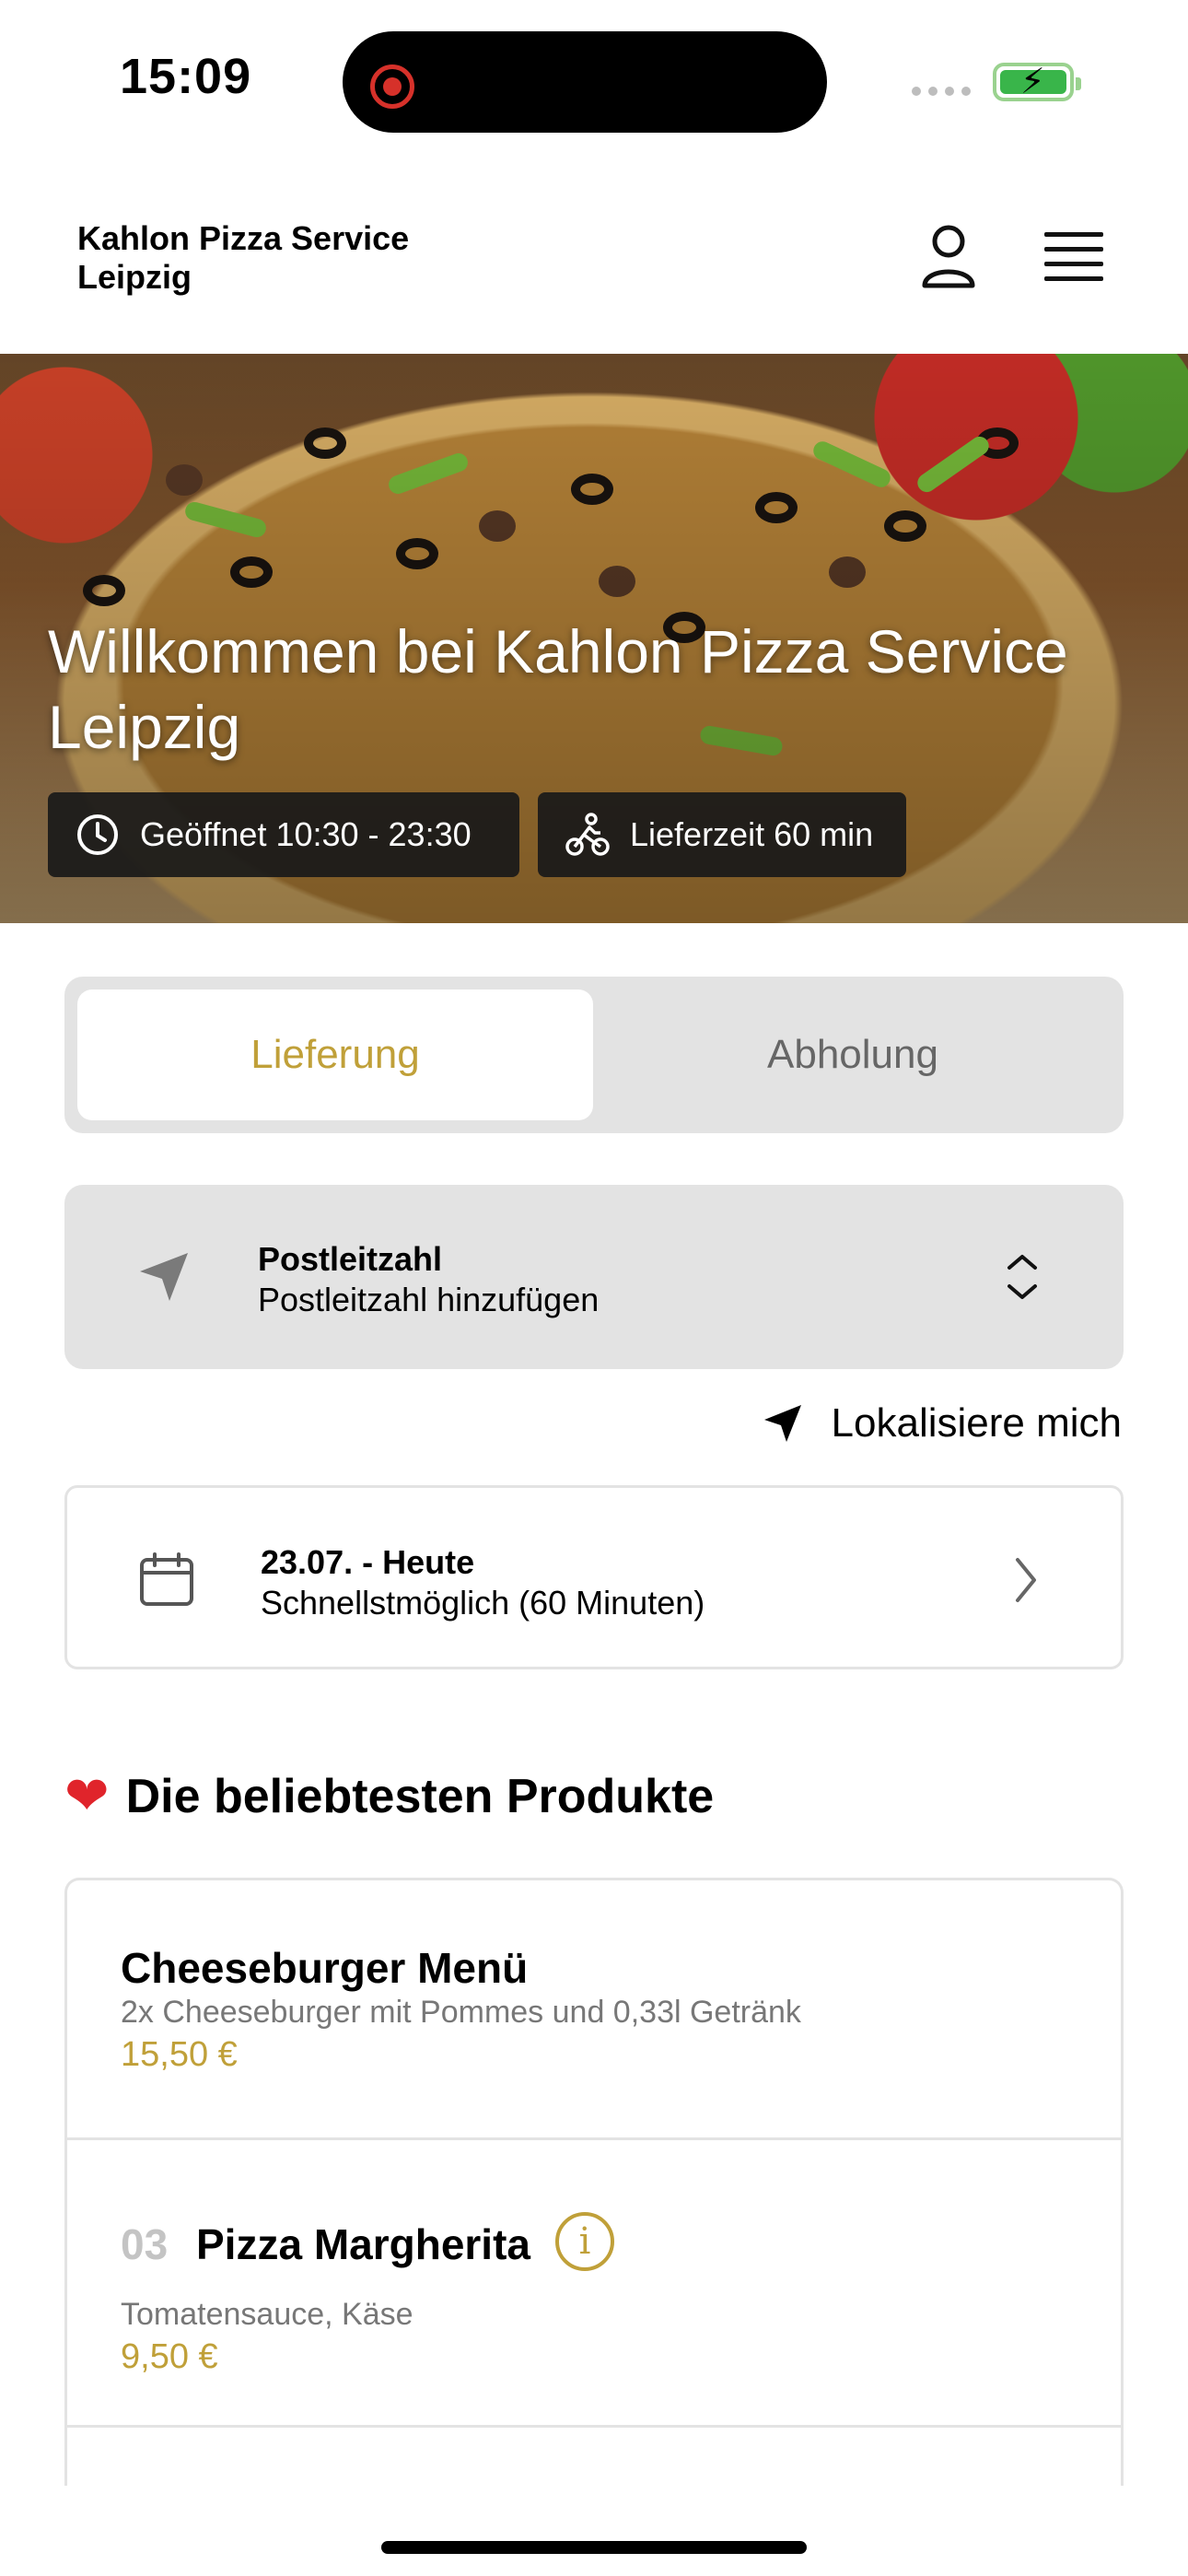  Describe the element at coordinates (267, 2314) in the screenshot. I see `product-description: Tomatensauce, Käse` at that location.